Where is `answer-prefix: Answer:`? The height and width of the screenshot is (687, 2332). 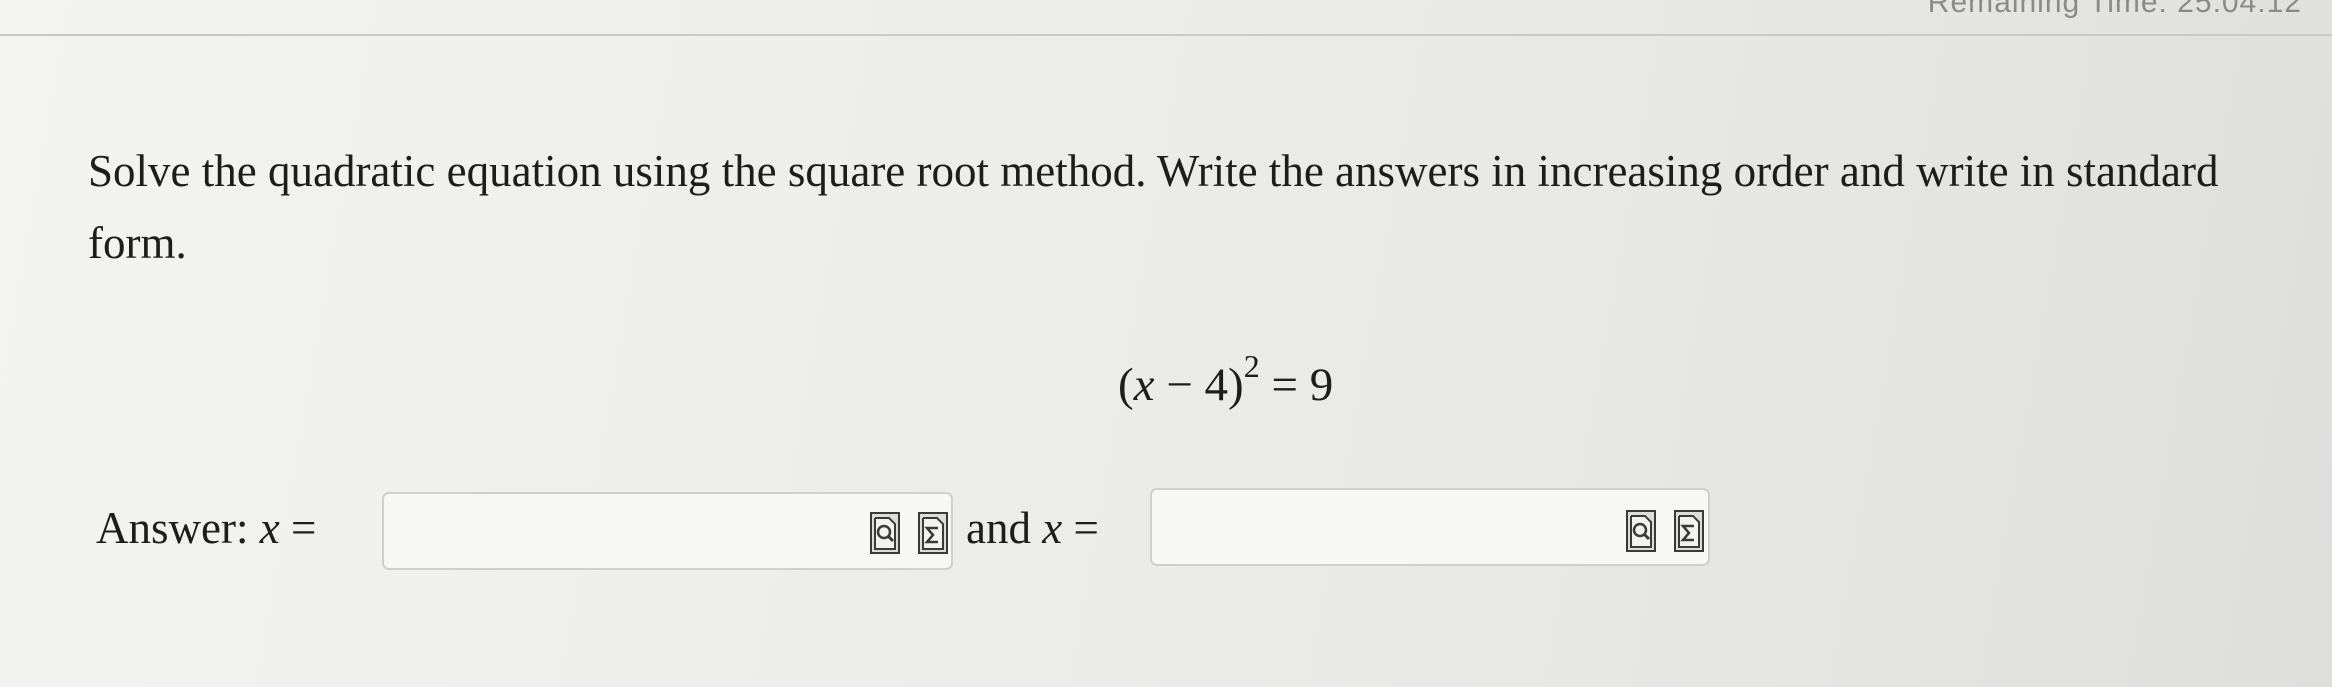
answer-prefix: Answer: is located at coordinates (178, 528).